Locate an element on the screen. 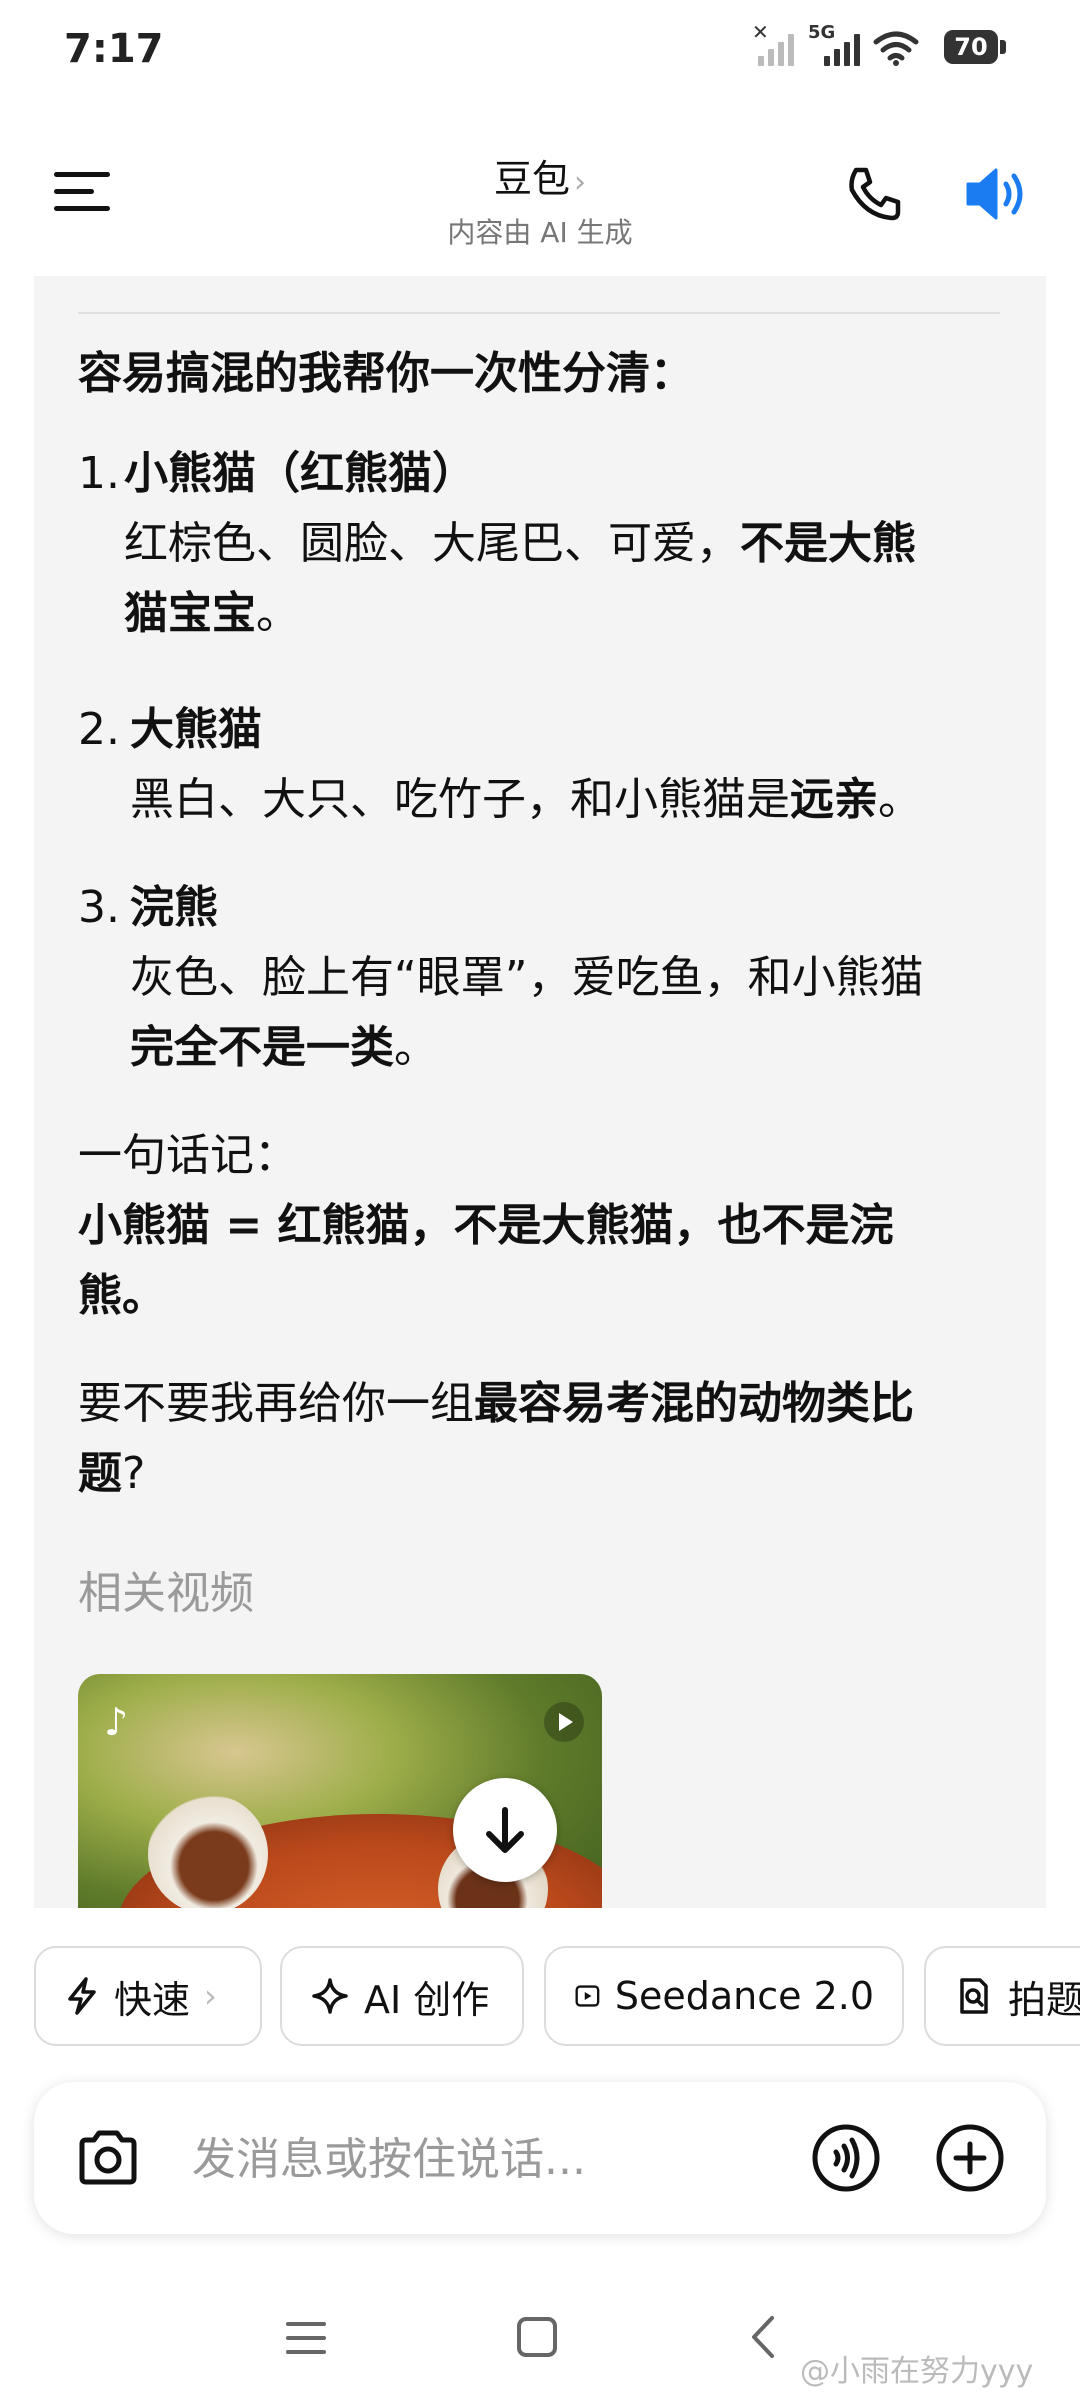  followup-question-2: 题? is located at coordinates (112, 1473).